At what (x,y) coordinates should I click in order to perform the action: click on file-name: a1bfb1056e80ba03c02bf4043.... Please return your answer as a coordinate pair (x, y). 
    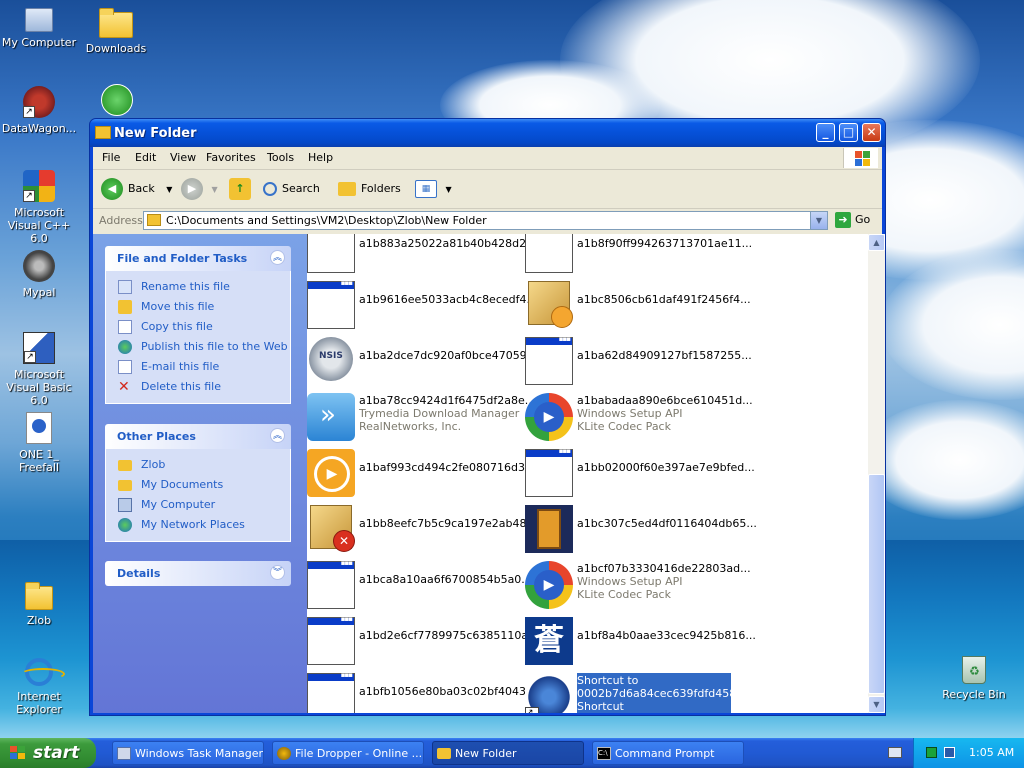
    Looking at the image, I should click on (448, 691).